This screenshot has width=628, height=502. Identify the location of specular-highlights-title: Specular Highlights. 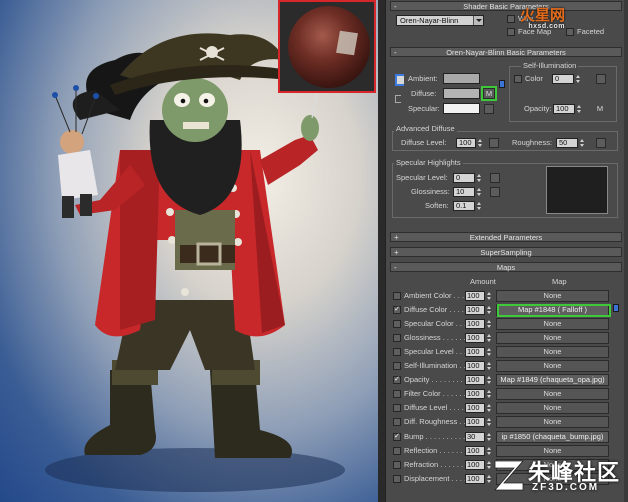
(428, 162).